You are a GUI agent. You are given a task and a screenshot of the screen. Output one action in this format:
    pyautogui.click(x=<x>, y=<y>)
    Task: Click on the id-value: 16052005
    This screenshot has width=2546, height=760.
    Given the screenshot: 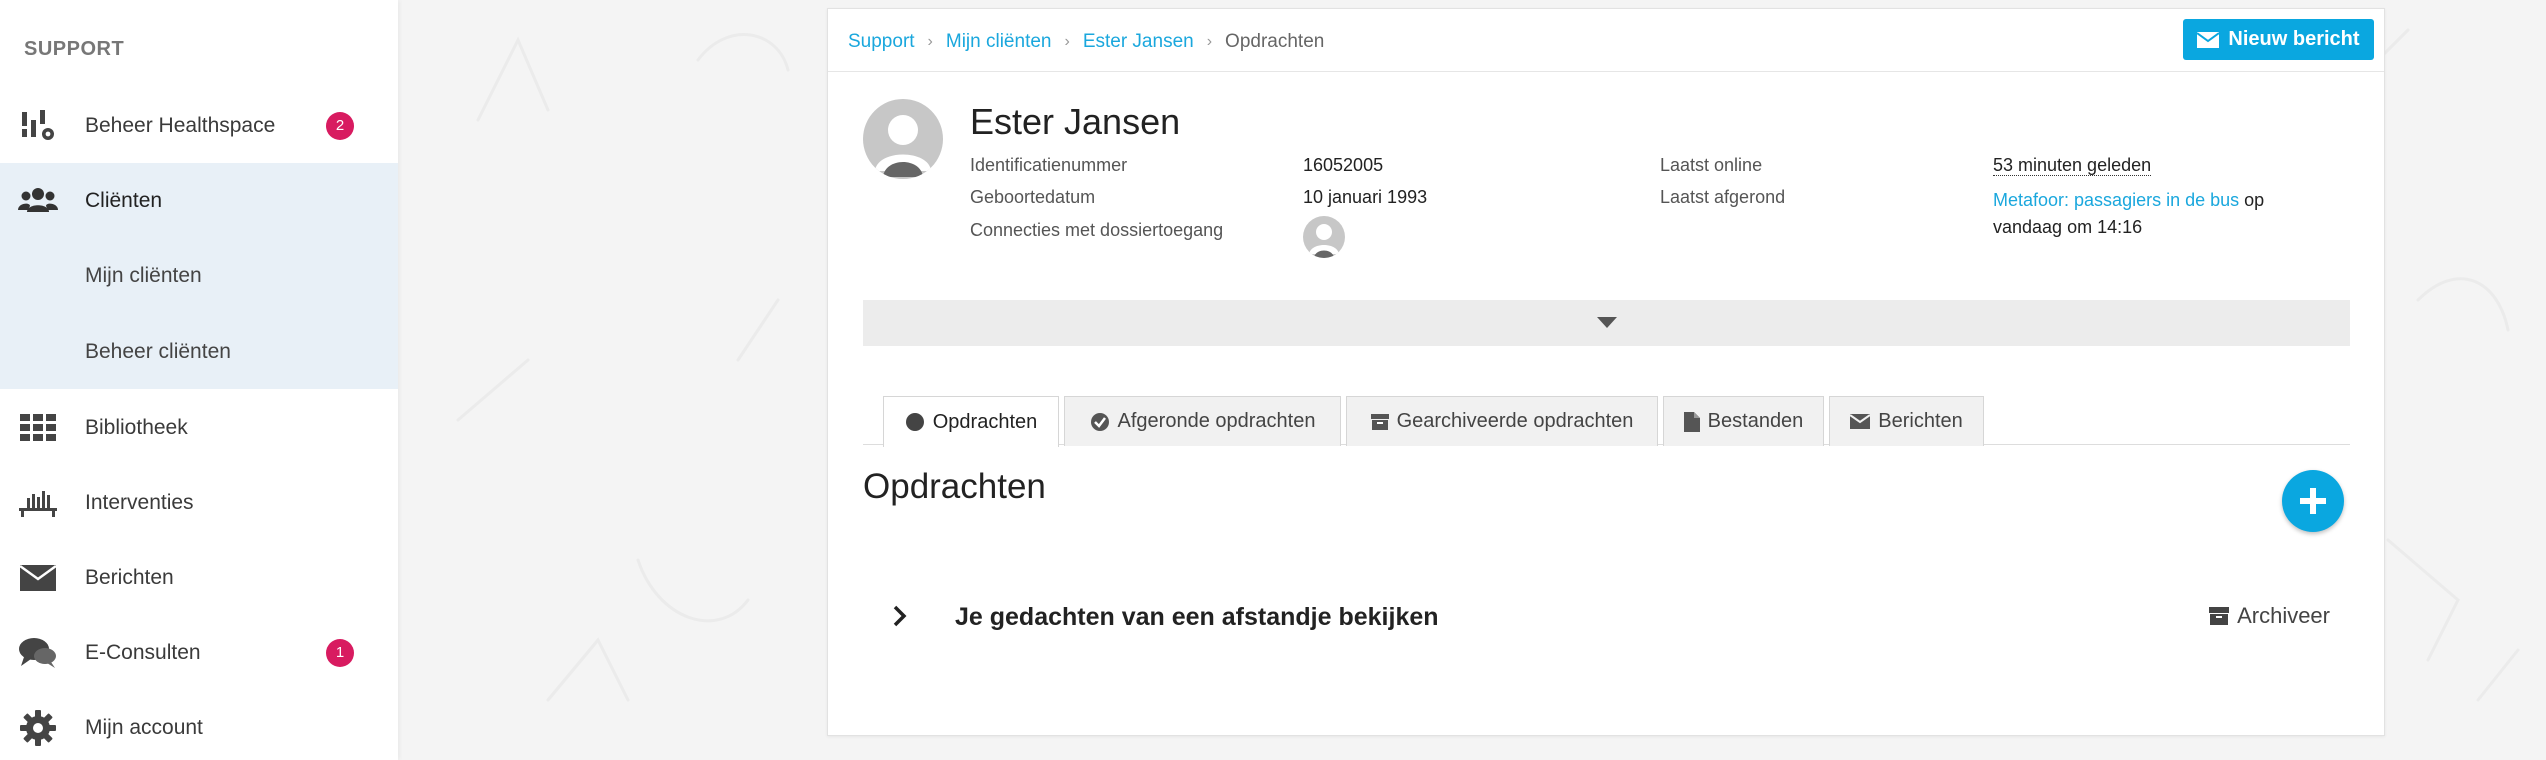 What is the action you would take?
    pyautogui.click(x=1343, y=165)
    